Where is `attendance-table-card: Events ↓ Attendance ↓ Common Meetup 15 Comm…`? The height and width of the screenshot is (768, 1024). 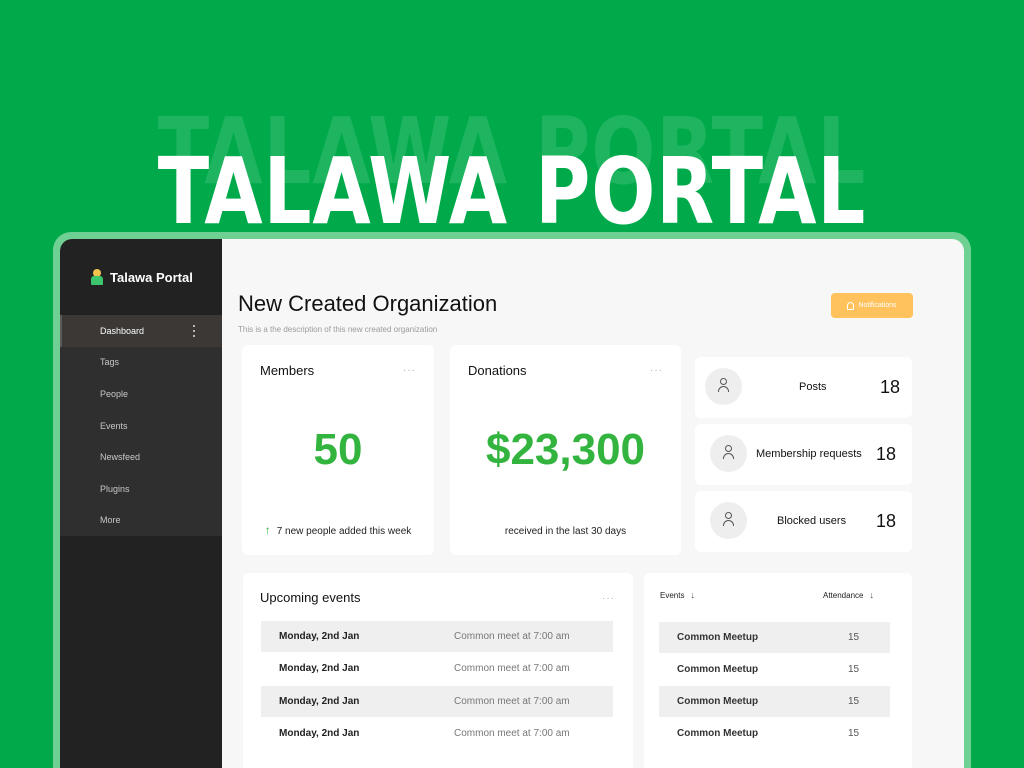
attendance-table-card: Events ↓ Attendance ↓ Common Meetup 15 Comm… is located at coordinates (778, 670).